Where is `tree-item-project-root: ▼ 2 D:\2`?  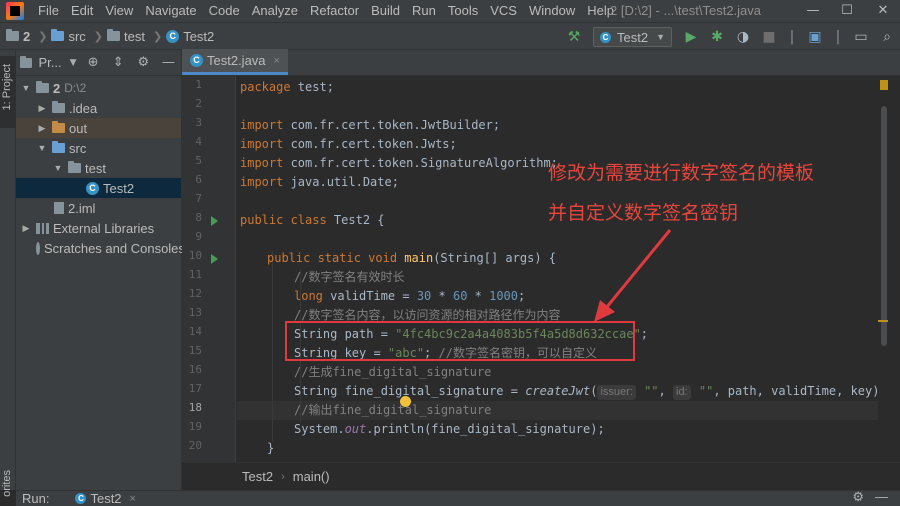 tree-item-project-root: ▼ 2 D:\2 is located at coordinates (98, 88).